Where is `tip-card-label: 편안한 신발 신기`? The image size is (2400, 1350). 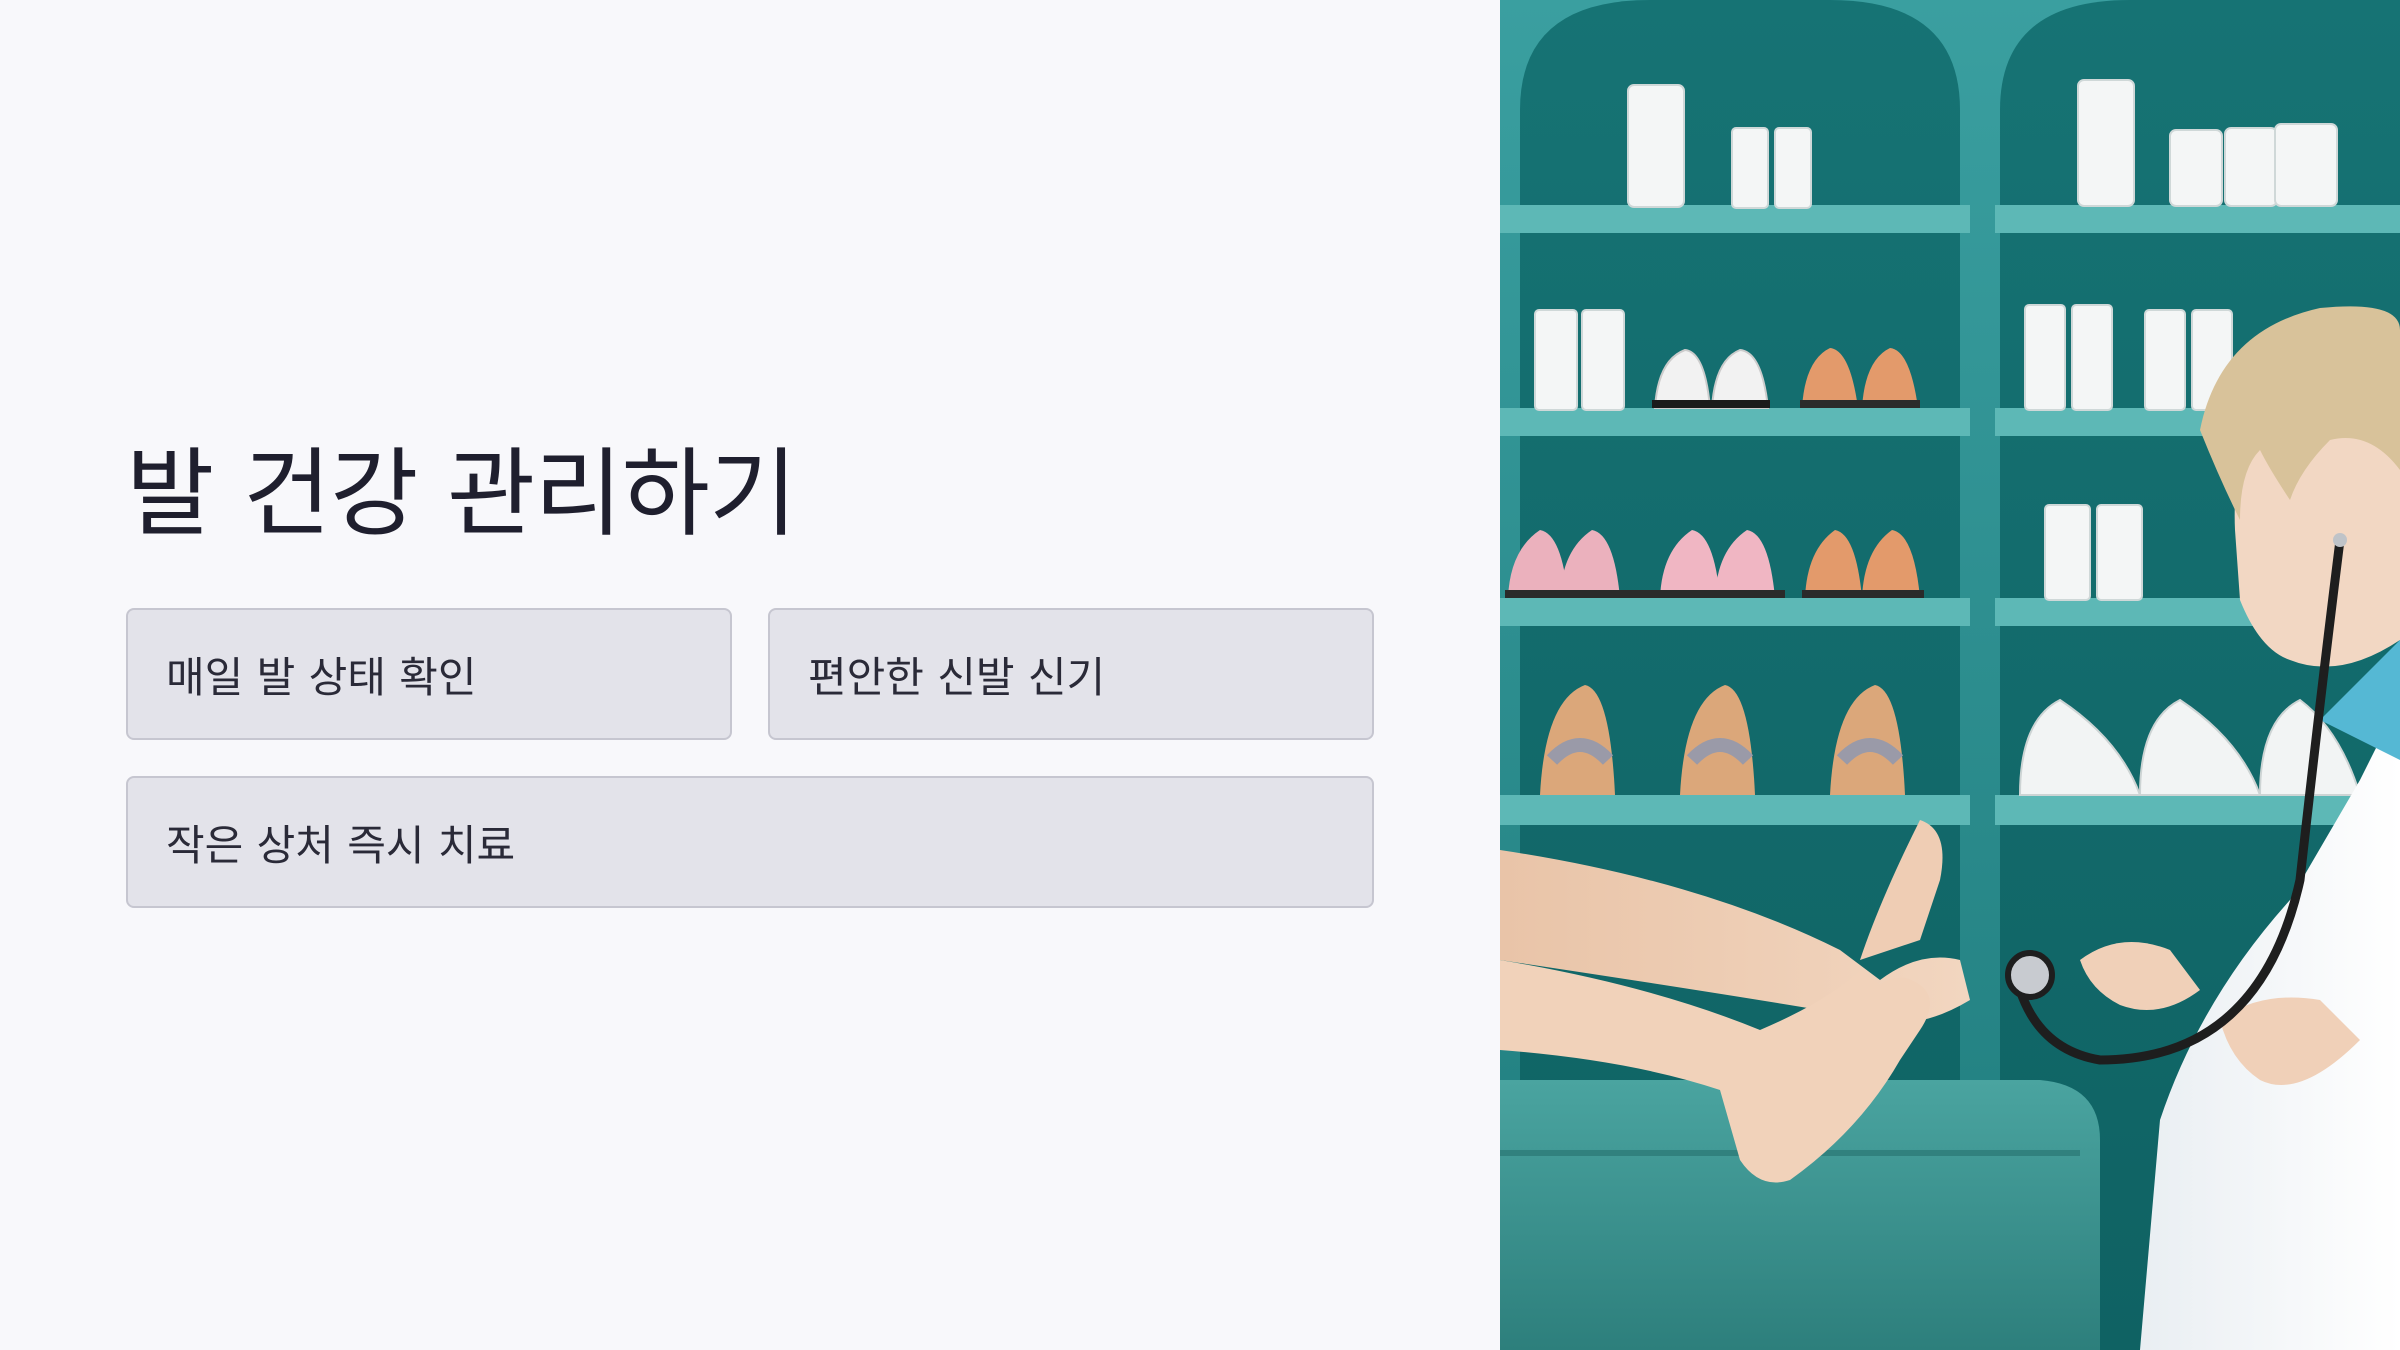 tip-card-label: 편안한 신발 신기 is located at coordinates (957, 677).